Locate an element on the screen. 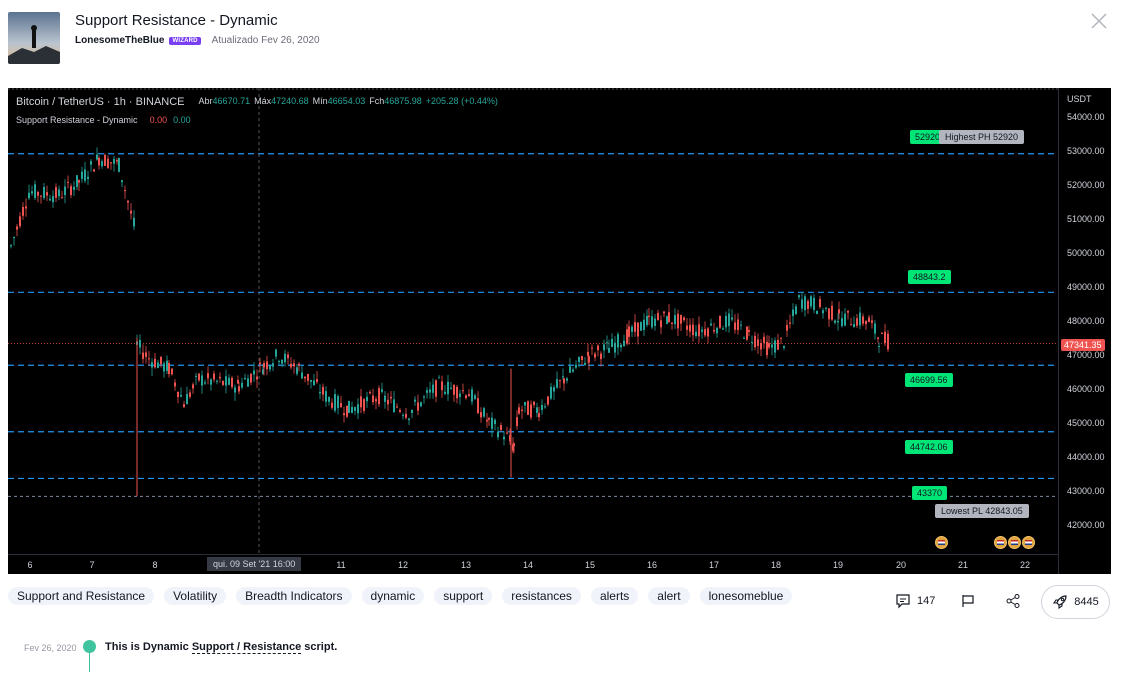 The image size is (1121, 673). author-name: LonesomeTheBlue is located at coordinates (119, 40).